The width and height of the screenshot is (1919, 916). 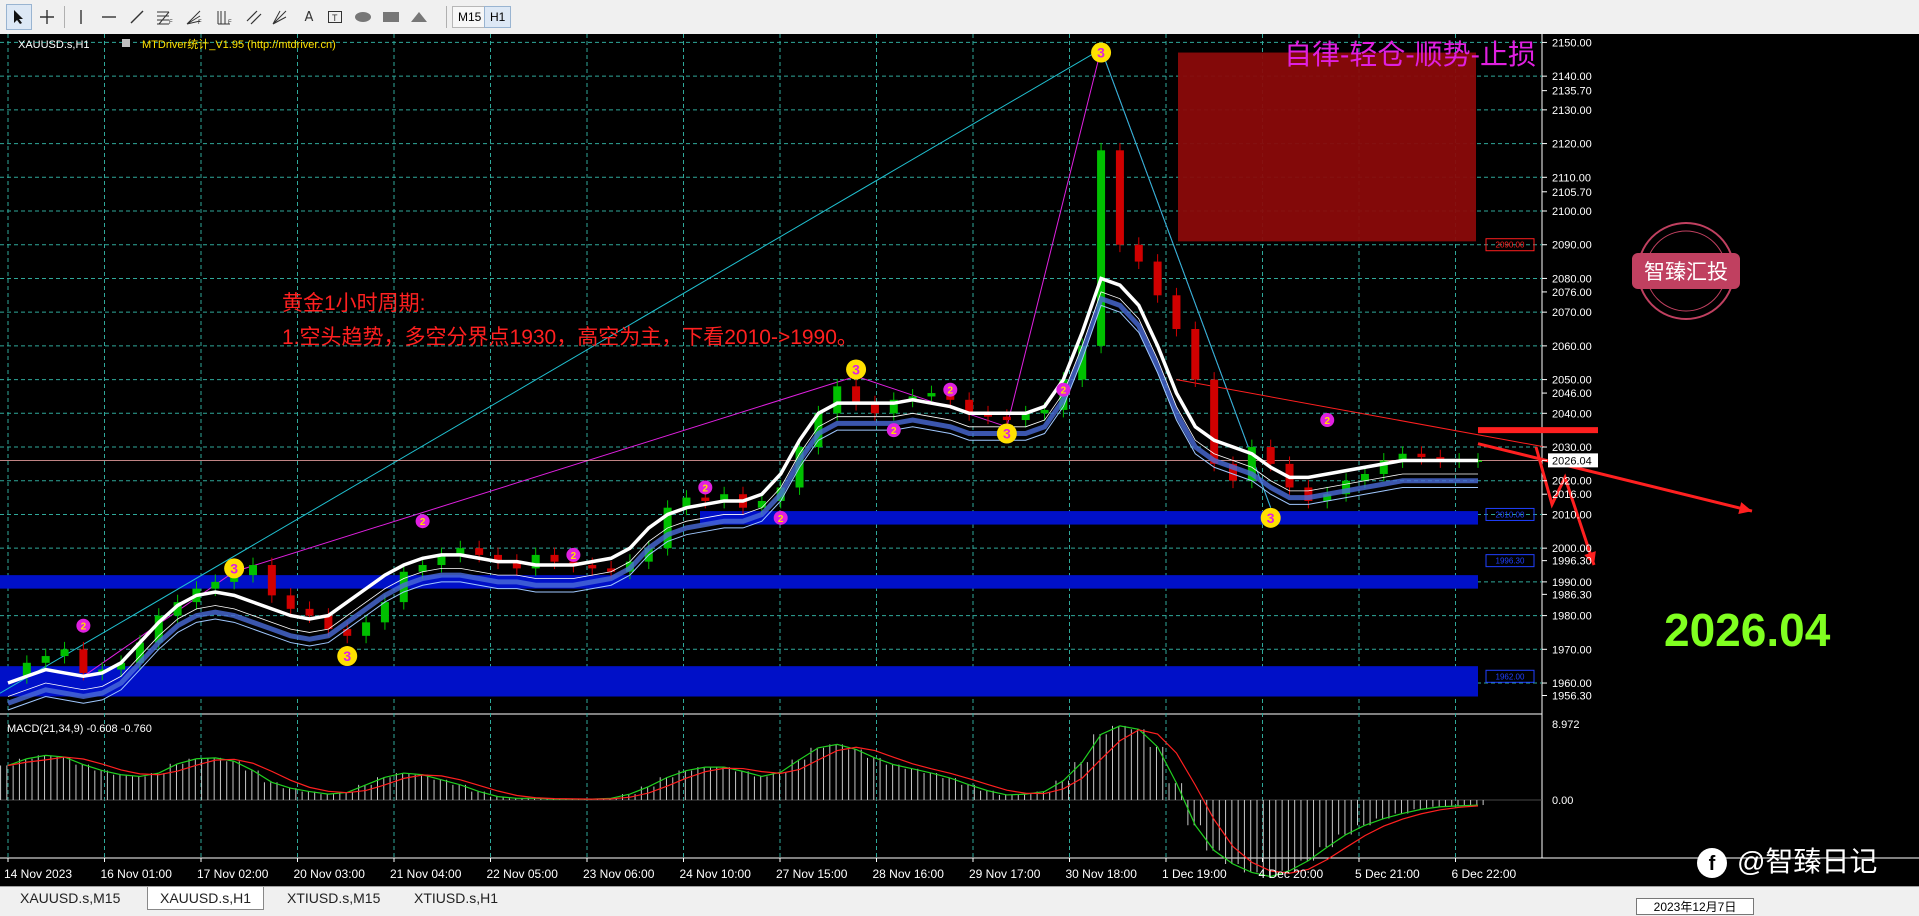 I want to click on cursor-icon, so click(x=19, y=17).